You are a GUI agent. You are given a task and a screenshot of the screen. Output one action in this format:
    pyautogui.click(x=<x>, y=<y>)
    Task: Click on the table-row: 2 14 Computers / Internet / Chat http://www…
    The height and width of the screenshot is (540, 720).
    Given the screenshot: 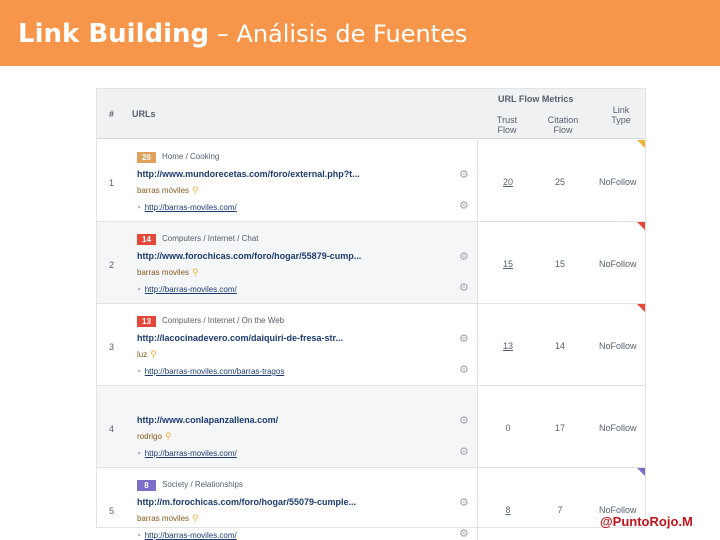 What is the action you would take?
    pyautogui.click(x=371, y=263)
    